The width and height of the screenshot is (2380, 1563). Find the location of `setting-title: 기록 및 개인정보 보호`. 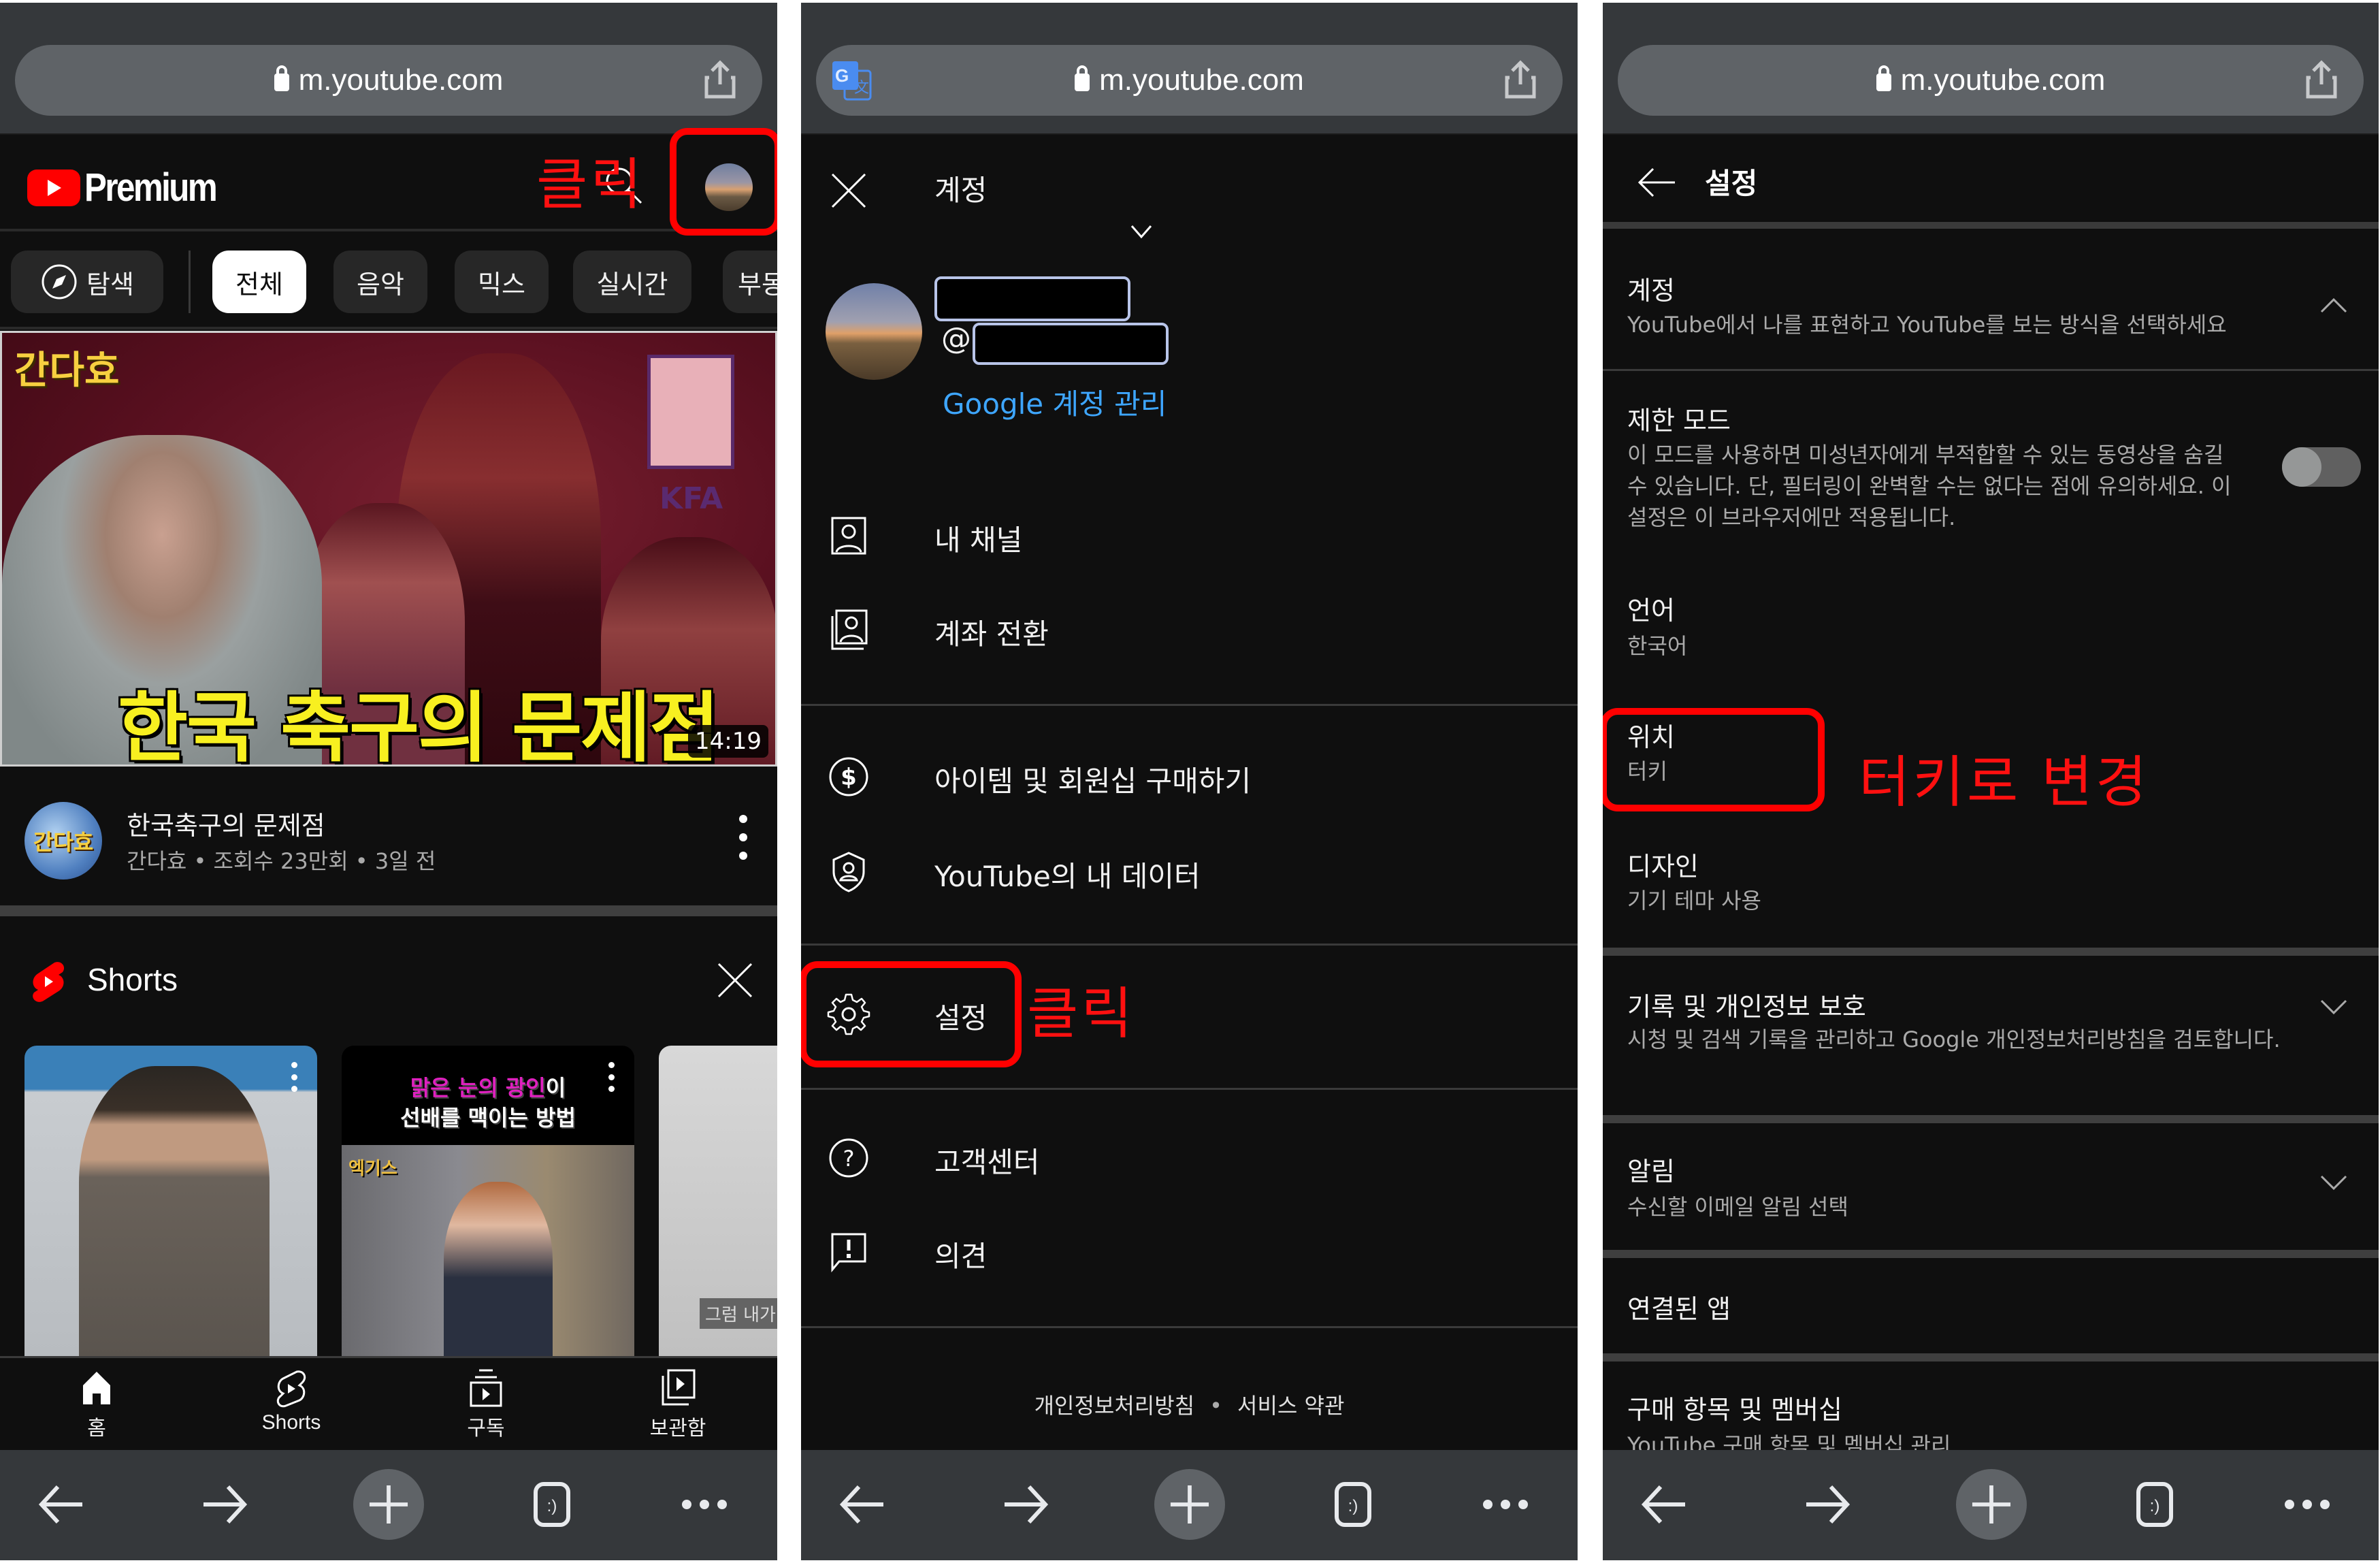

setting-title: 기록 및 개인정보 보호 is located at coordinates (1746, 1007).